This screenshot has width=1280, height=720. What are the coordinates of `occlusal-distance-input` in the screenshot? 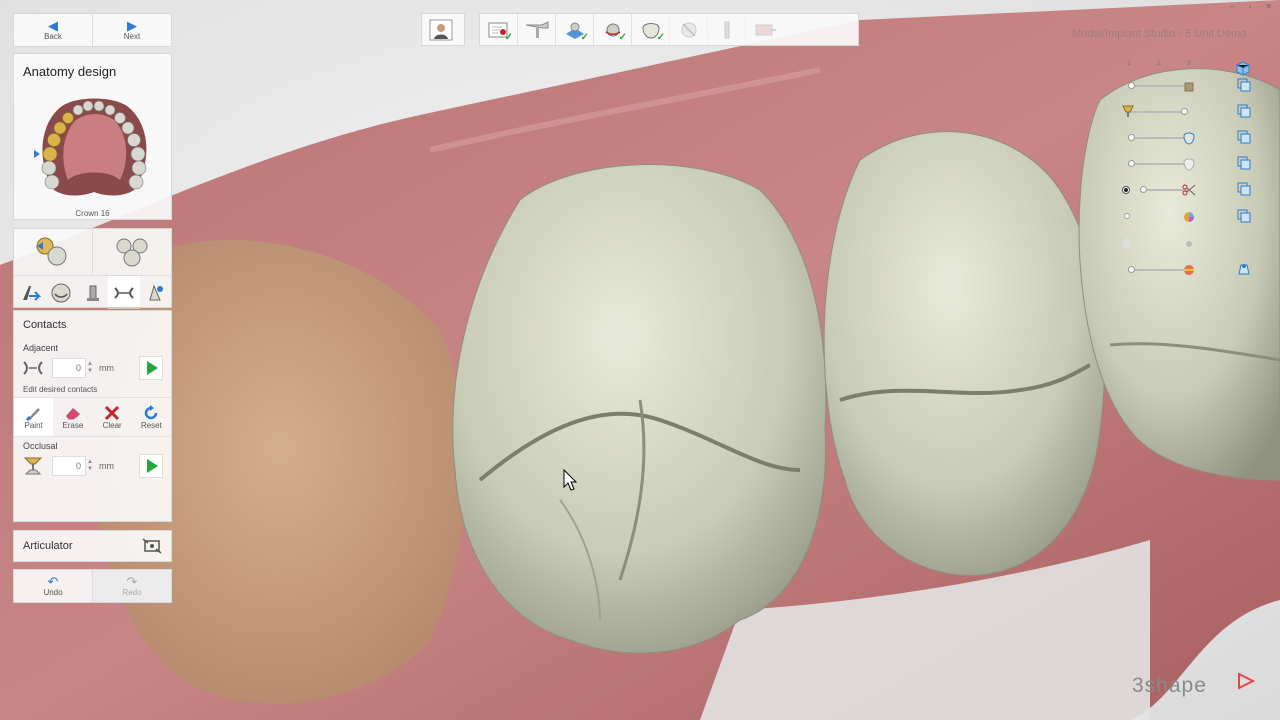 It's located at (69, 466).